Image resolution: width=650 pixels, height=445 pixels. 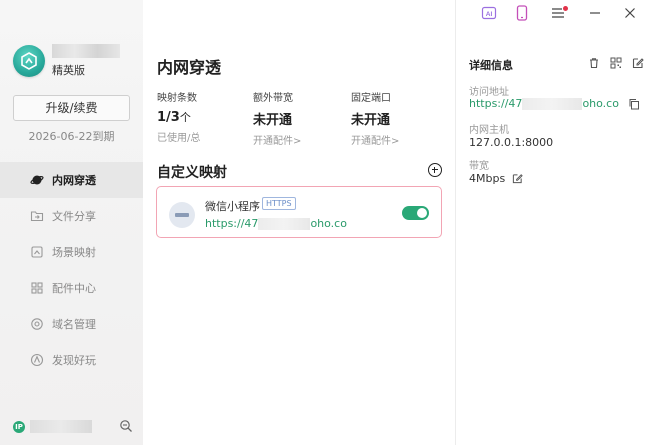 I want to click on stat-bandwidth: 额外带宽 未开通 开通配件>, so click(x=277, y=118).